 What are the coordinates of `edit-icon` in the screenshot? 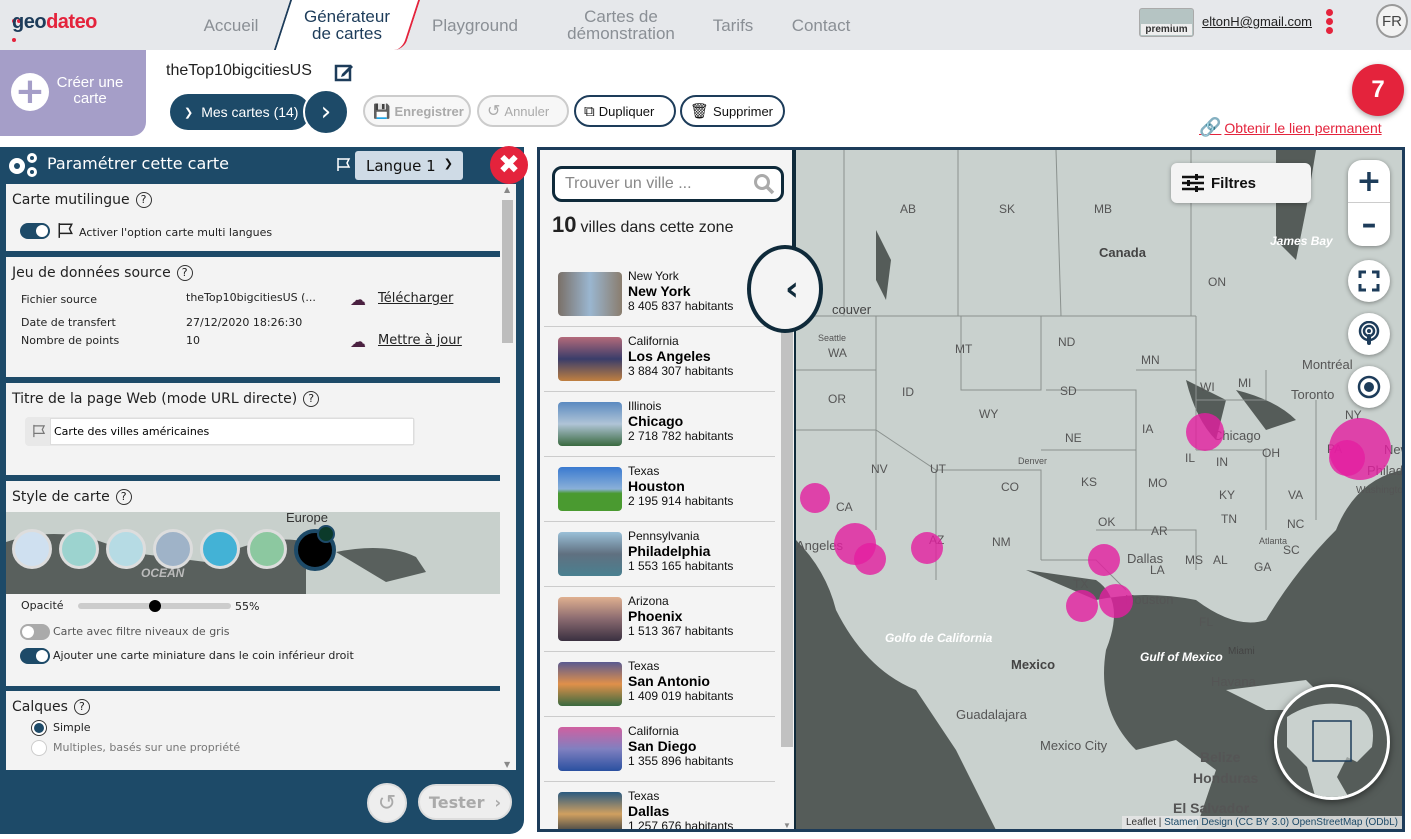 It's located at (344, 72).